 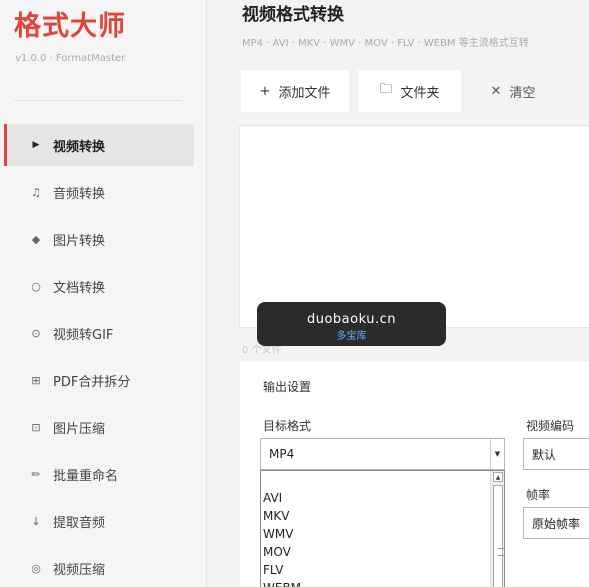 I want to click on target-format-value: MP4, so click(x=282, y=454).